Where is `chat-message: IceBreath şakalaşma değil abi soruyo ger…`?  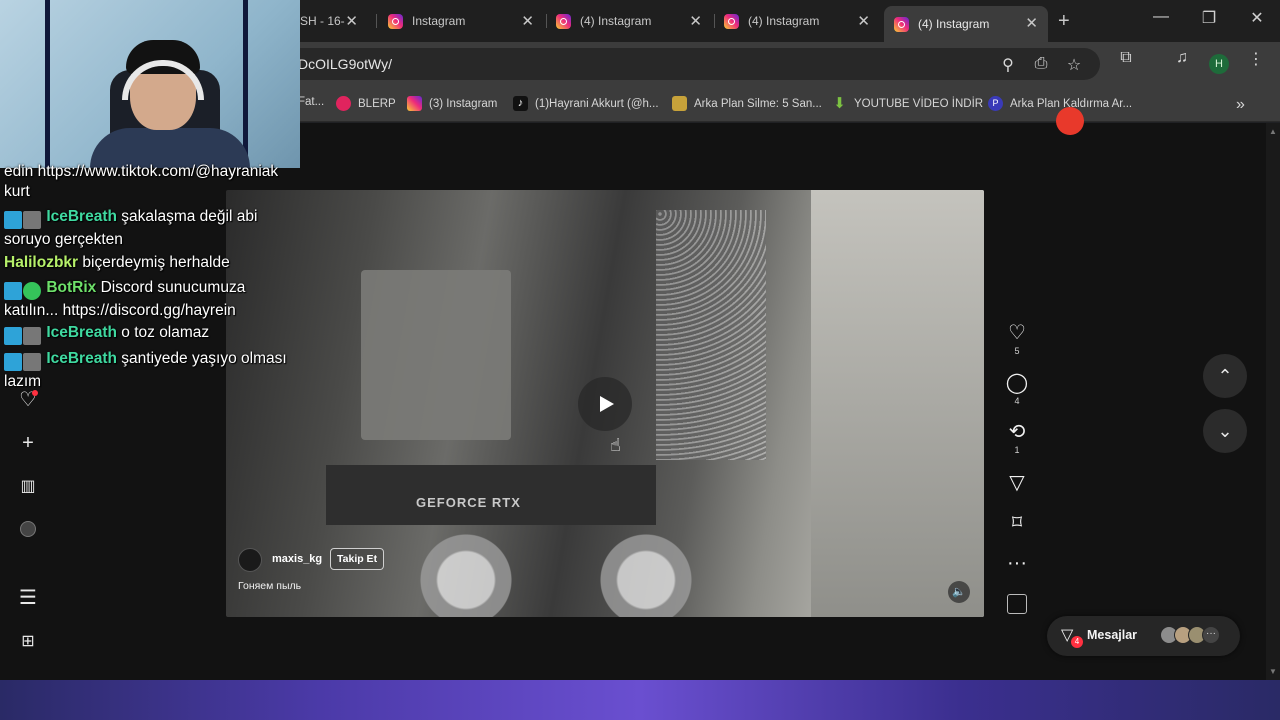 chat-message: IceBreath şakalaşma değil abi soruyo ger… is located at coordinates (152, 228).